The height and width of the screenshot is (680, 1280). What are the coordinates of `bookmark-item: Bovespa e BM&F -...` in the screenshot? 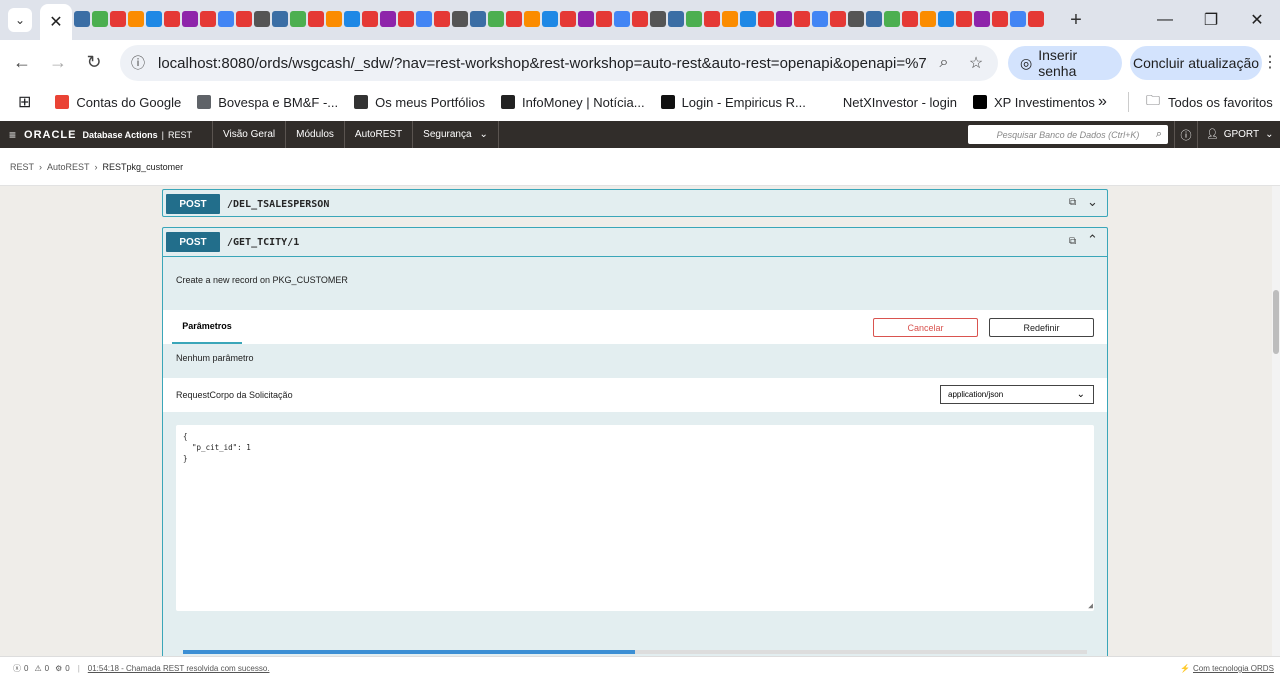 It's located at (267, 102).